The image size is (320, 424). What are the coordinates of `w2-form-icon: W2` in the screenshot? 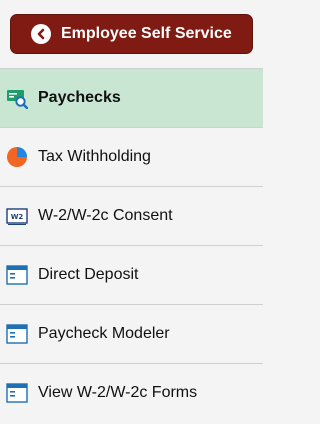 It's located at (17, 216).